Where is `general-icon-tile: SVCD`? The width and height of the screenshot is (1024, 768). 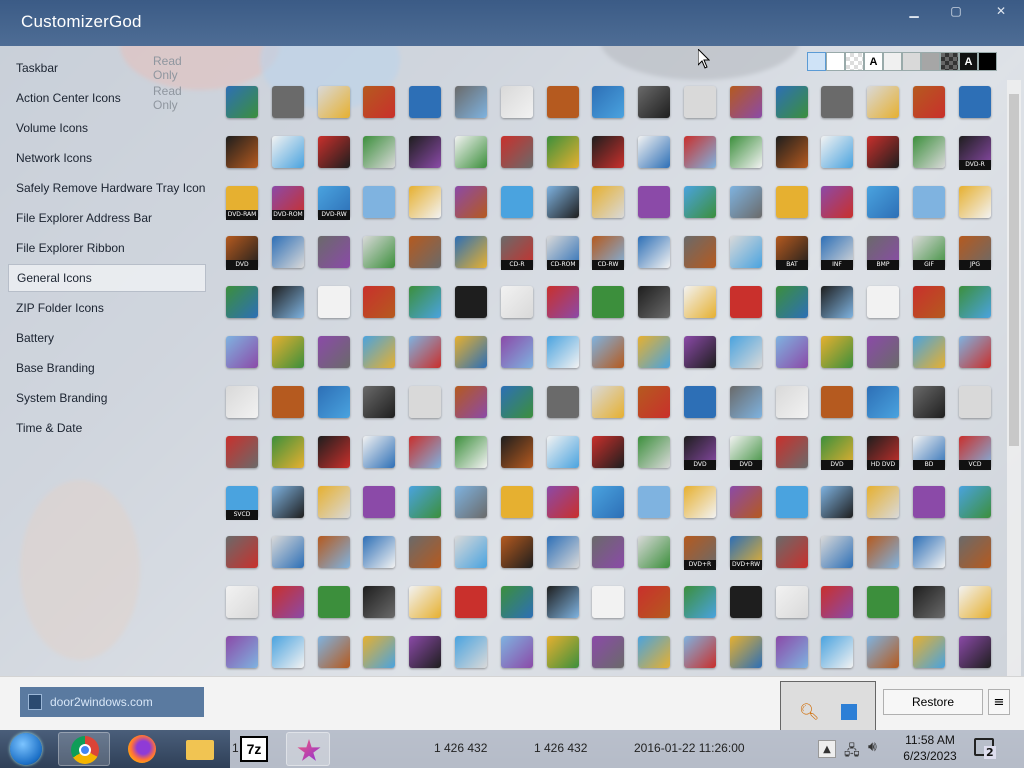 general-icon-tile: SVCD is located at coordinates (242, 503).